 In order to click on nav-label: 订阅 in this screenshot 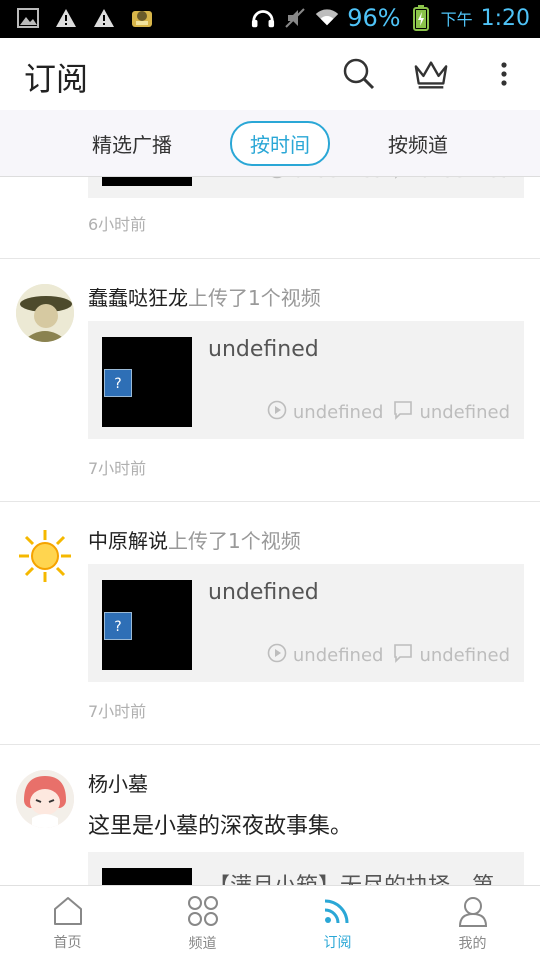, I will do `click(337, 942)`.